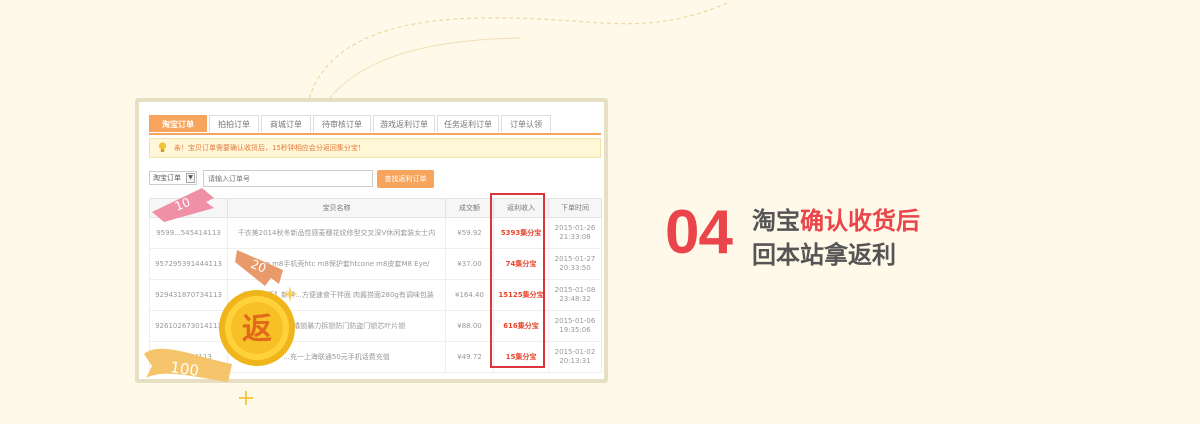 Image resolution: width=1200 pixels, height=424 pixels. Describe the element at coordinates (575, 326) in the screenshot. I see `order-time: 2015-01-06 19:35:06` at that location.